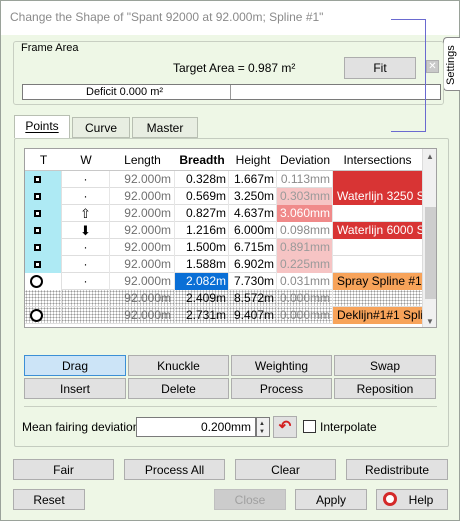  What do you see at coordinates (202, 160) in the screenshot?
I see `col-header-breadth: Breadth` at bounding box center [202, 160].